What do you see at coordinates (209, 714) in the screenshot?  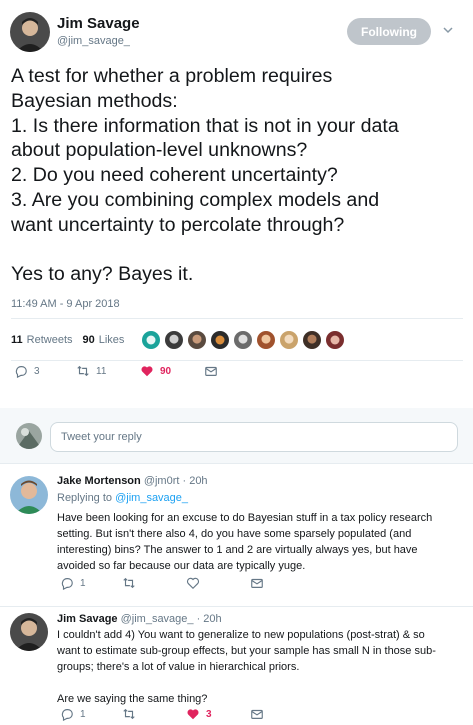 I see `like-count: 3` at bounding box center [209, 714].